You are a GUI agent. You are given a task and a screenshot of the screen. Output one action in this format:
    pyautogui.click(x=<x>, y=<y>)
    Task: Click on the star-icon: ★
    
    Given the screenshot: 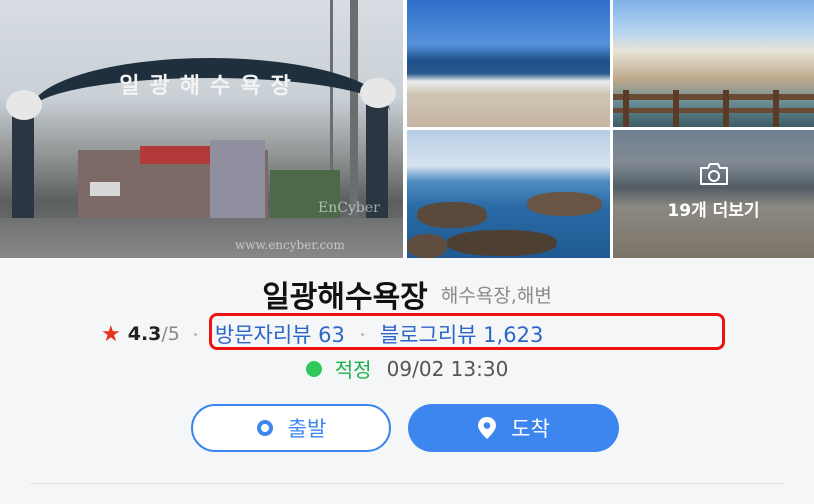 What is the action you would take?
    pyautogui.click(x=111, y=334)
    